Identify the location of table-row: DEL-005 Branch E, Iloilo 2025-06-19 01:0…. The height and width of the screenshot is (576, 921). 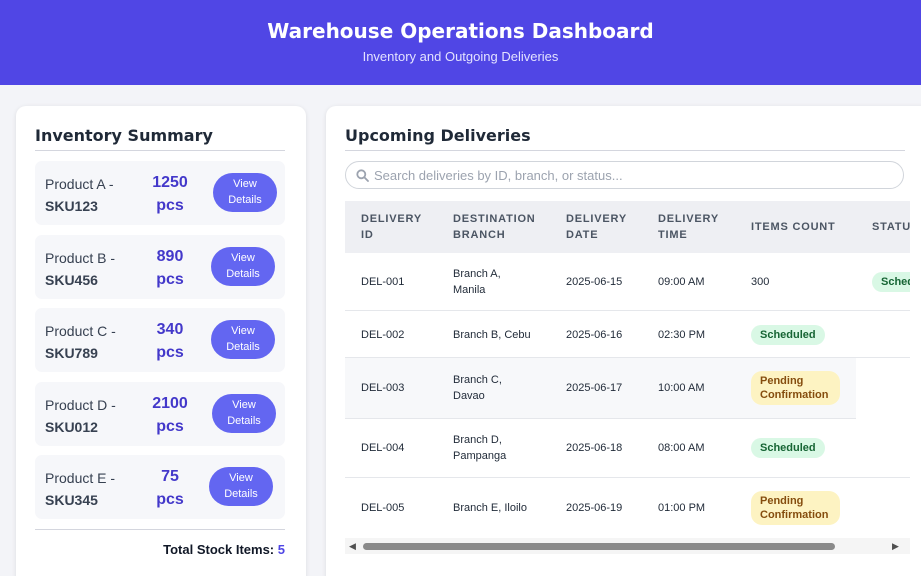
(627, 504).